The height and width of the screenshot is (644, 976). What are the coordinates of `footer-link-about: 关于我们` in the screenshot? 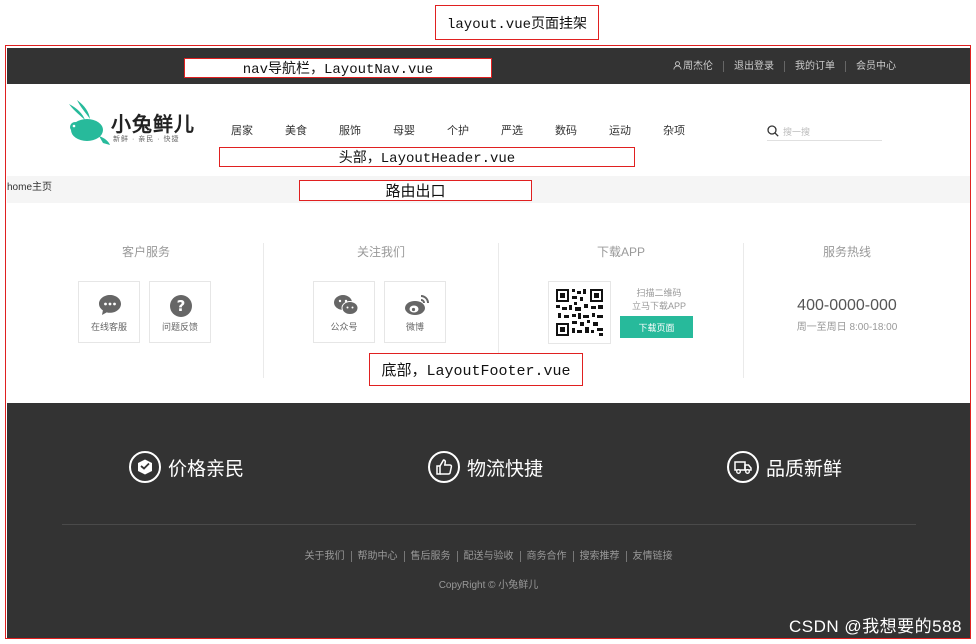 It's located at (325, 556).